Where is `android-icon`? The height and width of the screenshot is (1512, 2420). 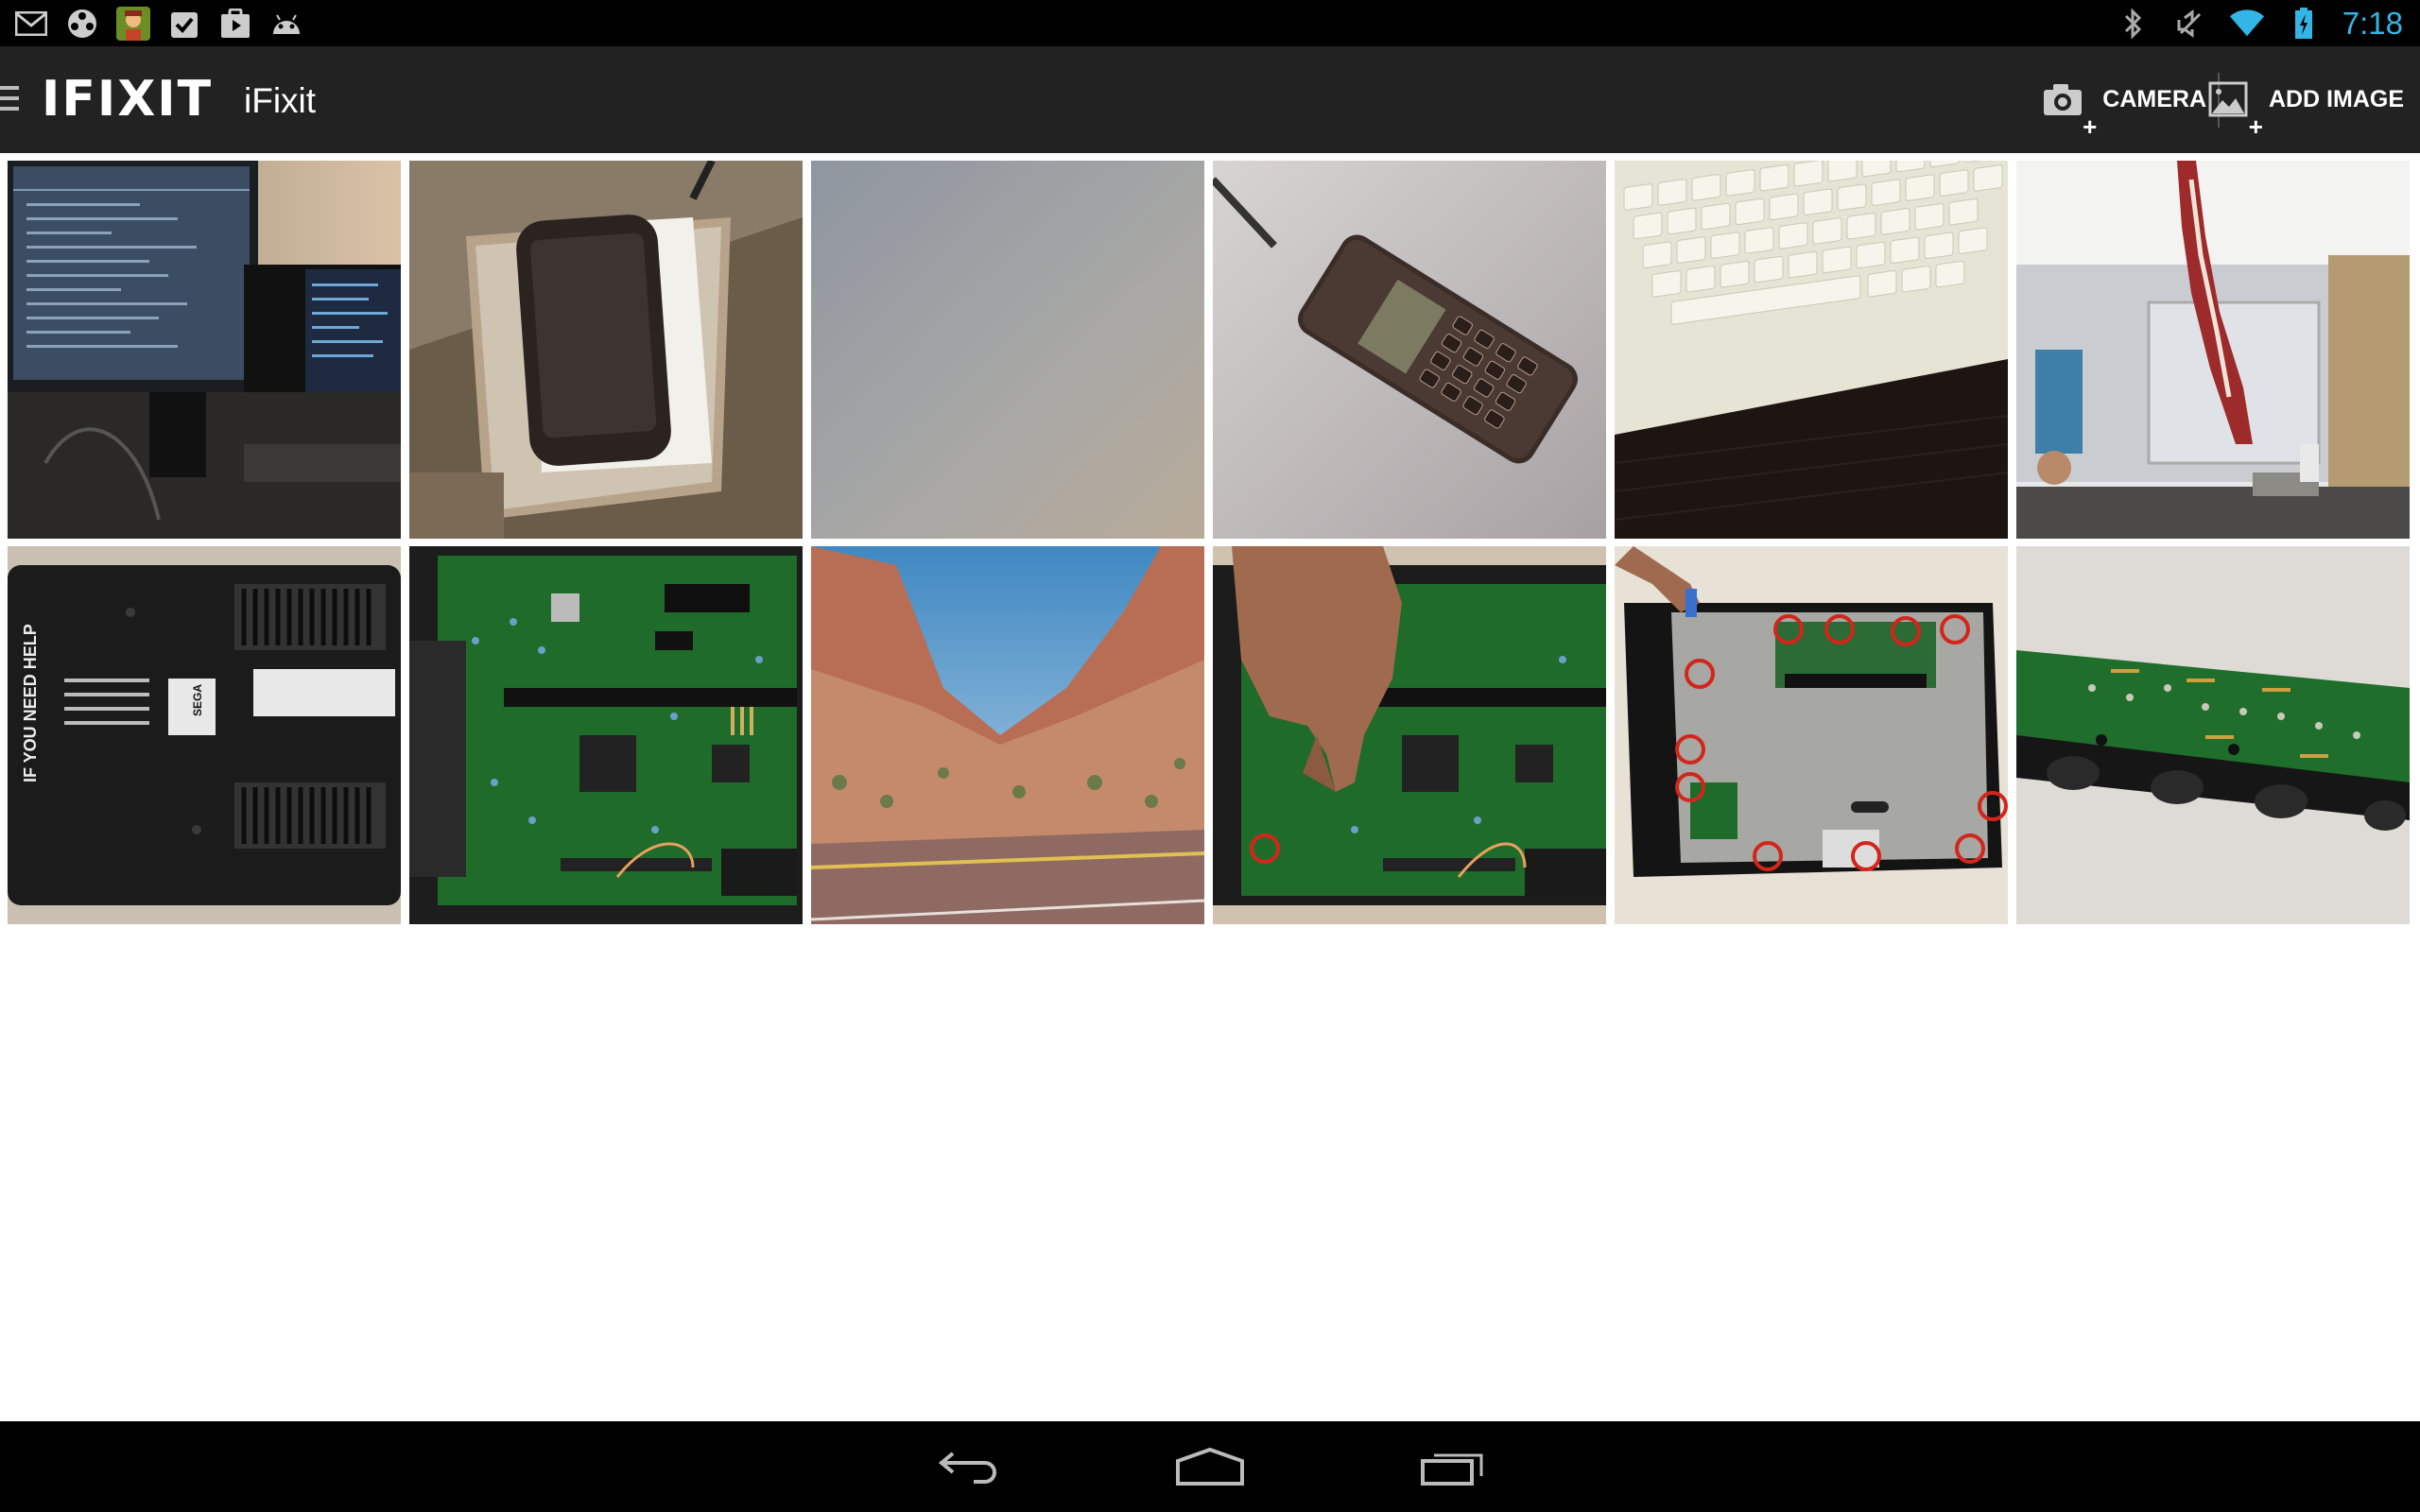
android-icon is located at coordinates (286, 24).